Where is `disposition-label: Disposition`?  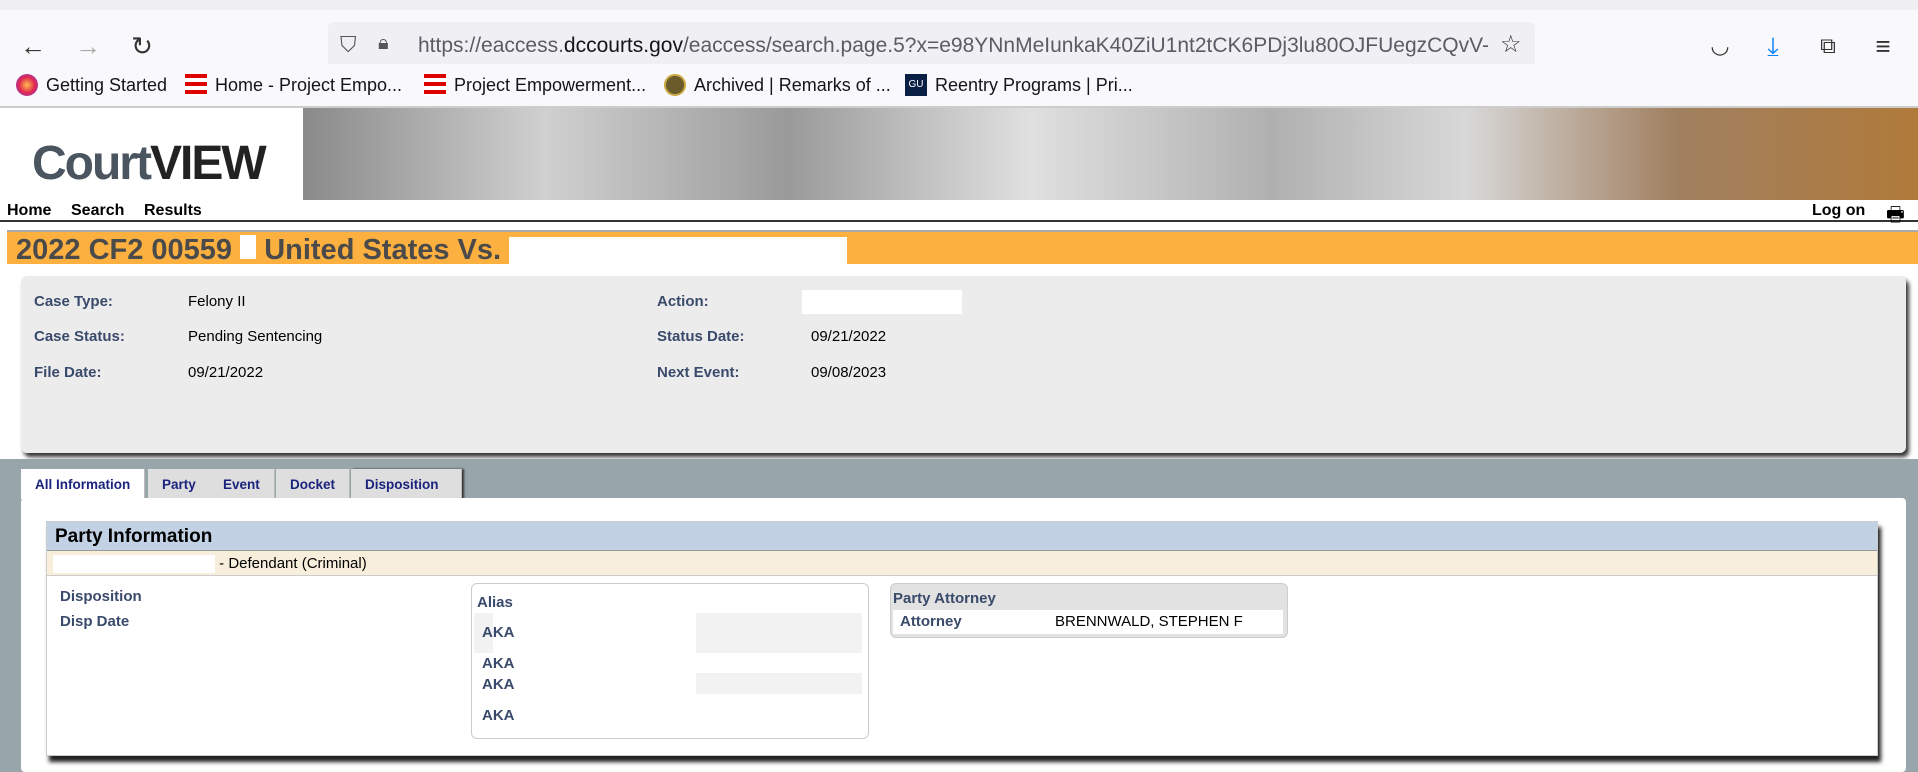 disposition-label: Disposition is located at coordinates (101, 596).